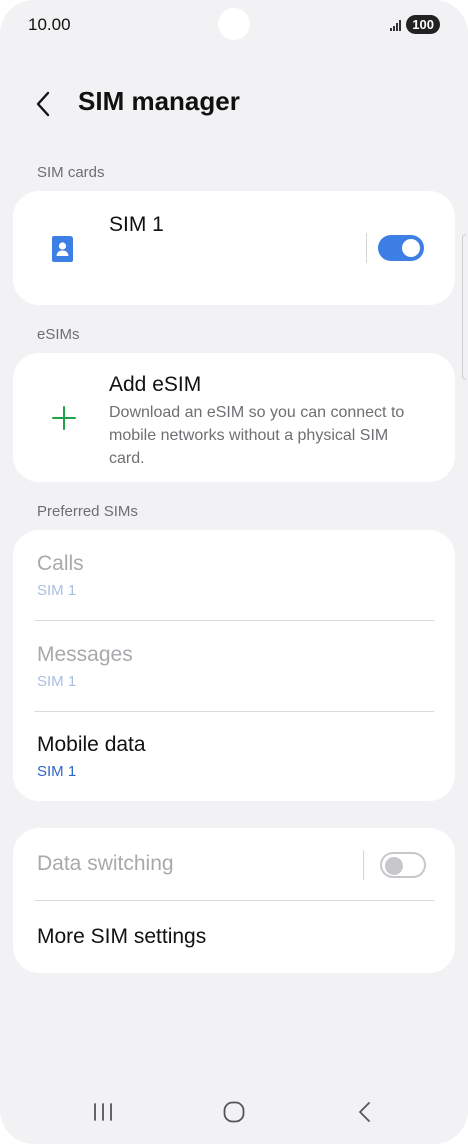 Image resolution: width=468 pixels, height=1144 pixels. I want to click on calls-label: Calls, so click(60, 563).